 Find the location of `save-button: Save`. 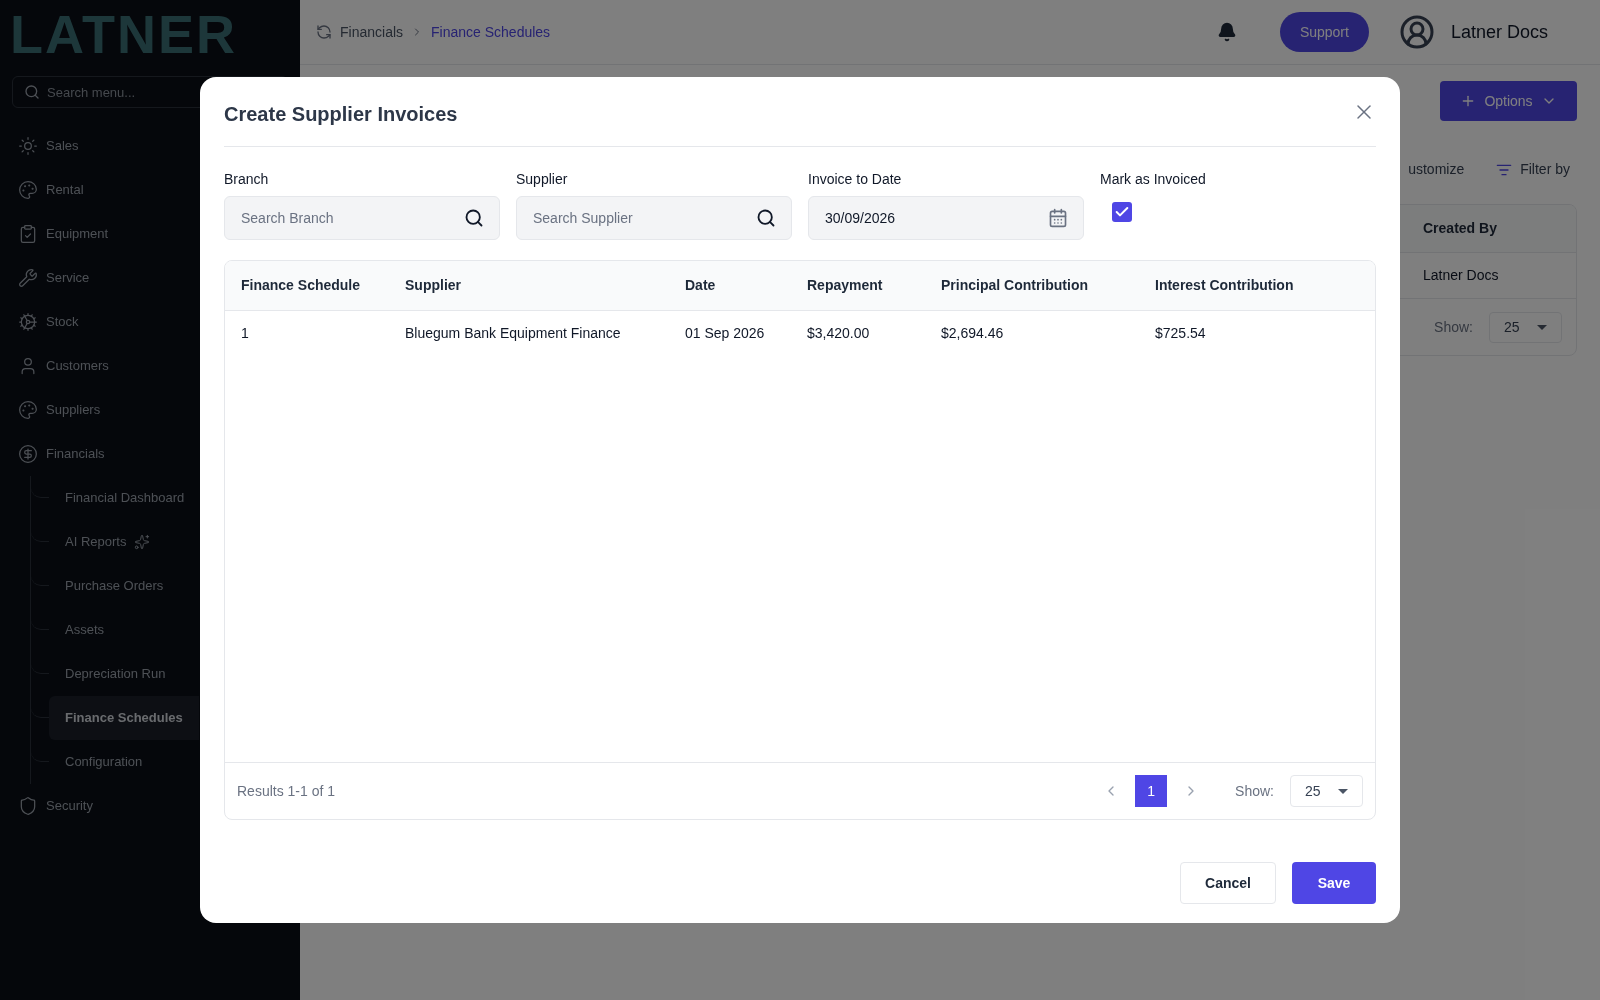

save-button: Save is located at coordinates (1334, 883).